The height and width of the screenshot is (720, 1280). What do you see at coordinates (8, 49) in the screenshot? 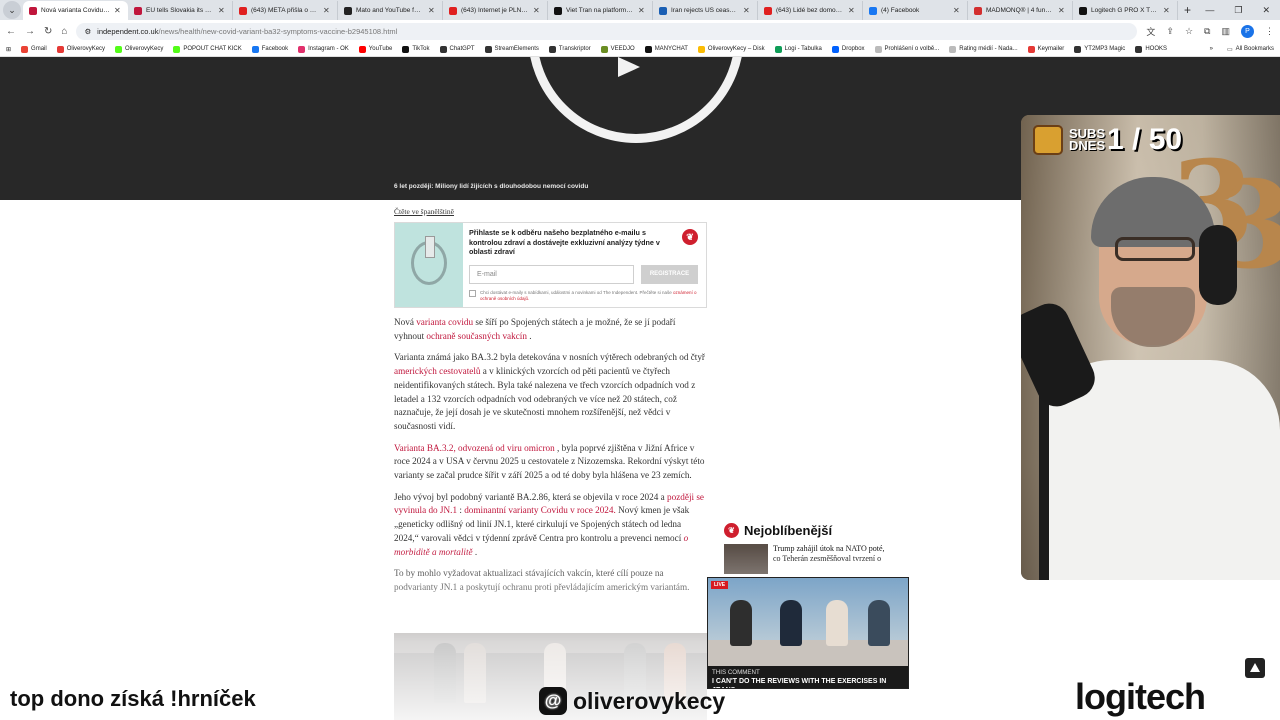
I see `apps-icon: ⊞` at bounding box center [8, 49].